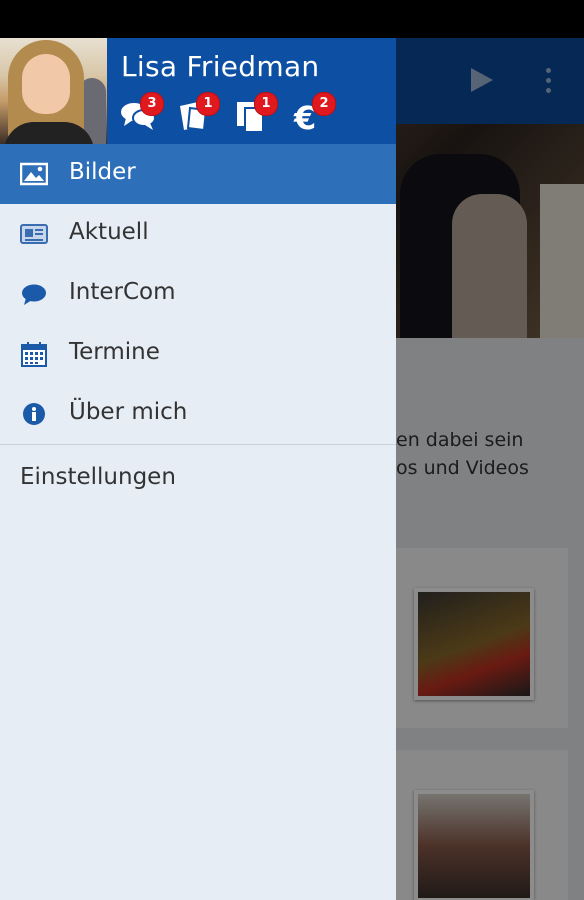 This screenshot has height=900, width=584. I want to click on avatar, so click(53, 91).